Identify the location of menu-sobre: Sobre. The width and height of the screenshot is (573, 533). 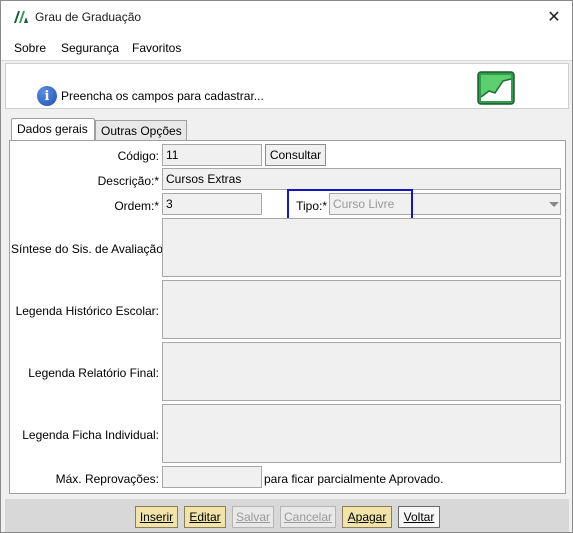
(30, 48).